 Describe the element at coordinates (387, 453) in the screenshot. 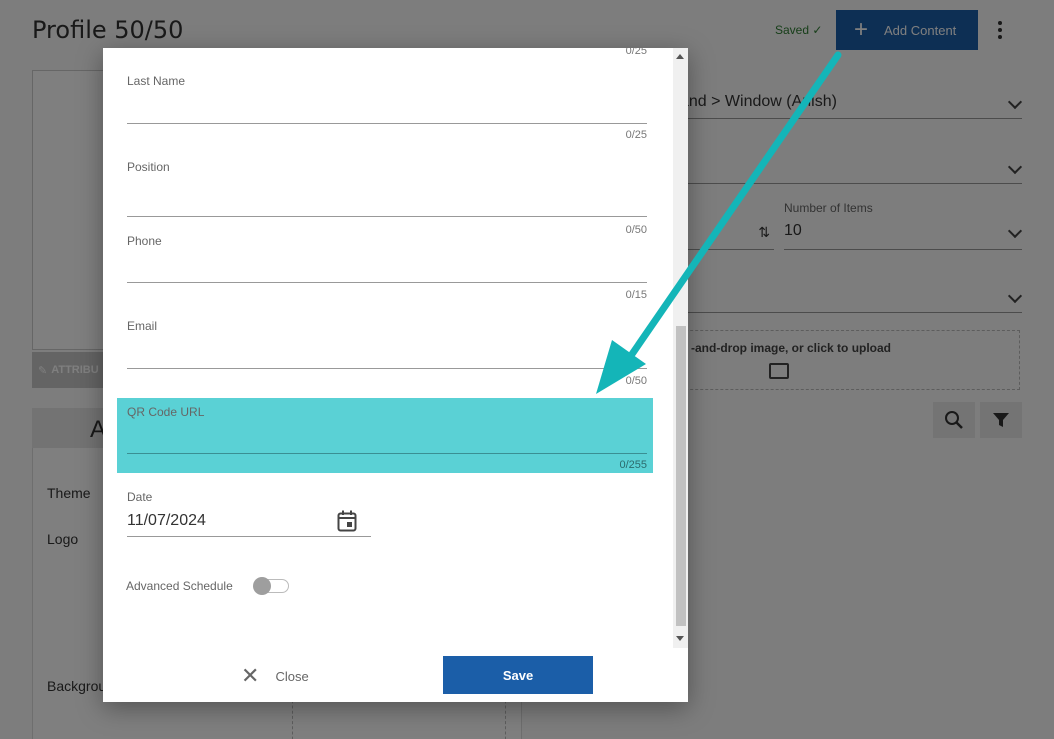

I see `qr-code-url-input-line` at that location.